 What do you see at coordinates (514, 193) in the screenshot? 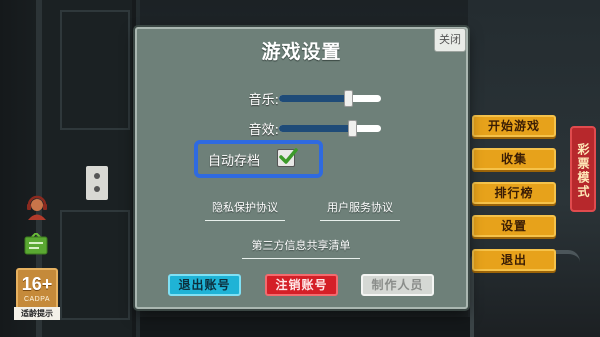
I see `leaderboard-button: 排行榜` at bounding box center [514, 193].